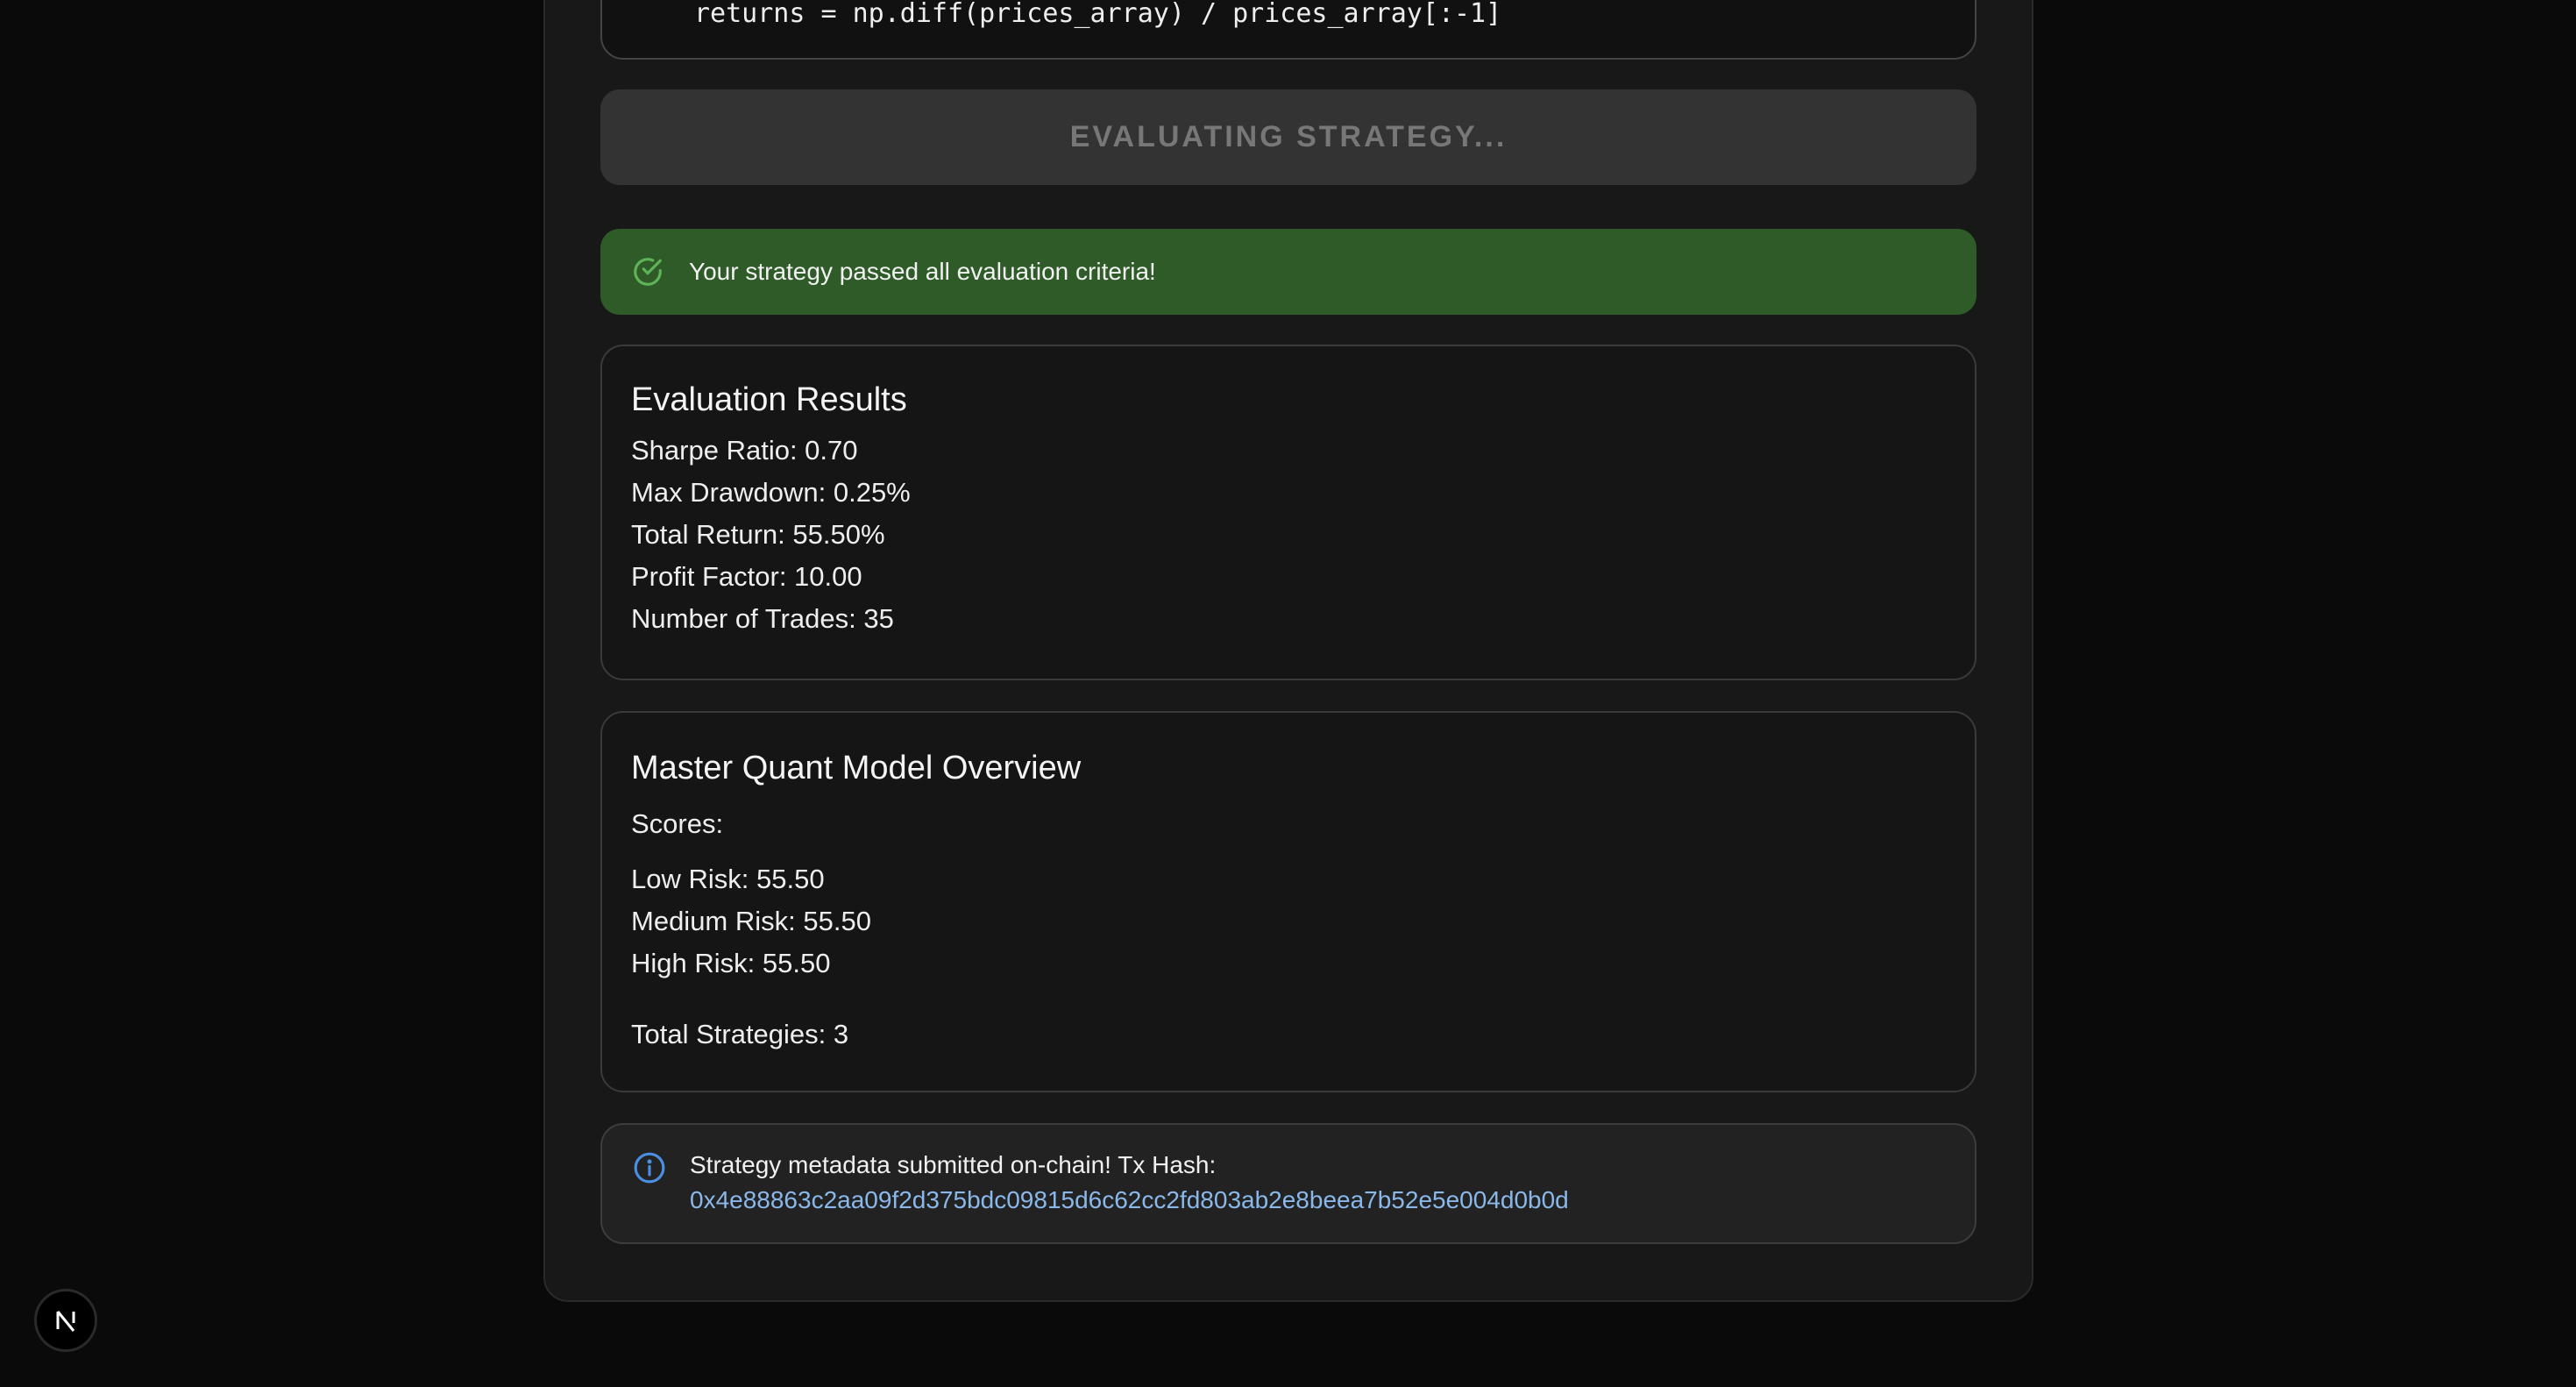  Describe the element at coordinates (856, 768) in the screenshot. I see `master-model-title: Master Quant Model Overview` at that location.